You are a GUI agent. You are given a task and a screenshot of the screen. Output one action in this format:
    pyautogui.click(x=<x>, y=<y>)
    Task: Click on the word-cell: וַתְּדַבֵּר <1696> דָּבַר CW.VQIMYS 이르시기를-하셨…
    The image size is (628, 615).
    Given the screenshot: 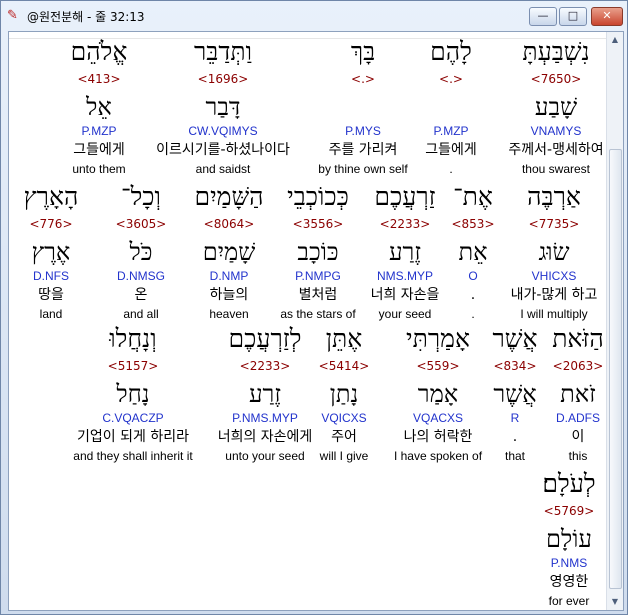 What is the action you would take?
    pyautogui.click(x=223, y=108)
    